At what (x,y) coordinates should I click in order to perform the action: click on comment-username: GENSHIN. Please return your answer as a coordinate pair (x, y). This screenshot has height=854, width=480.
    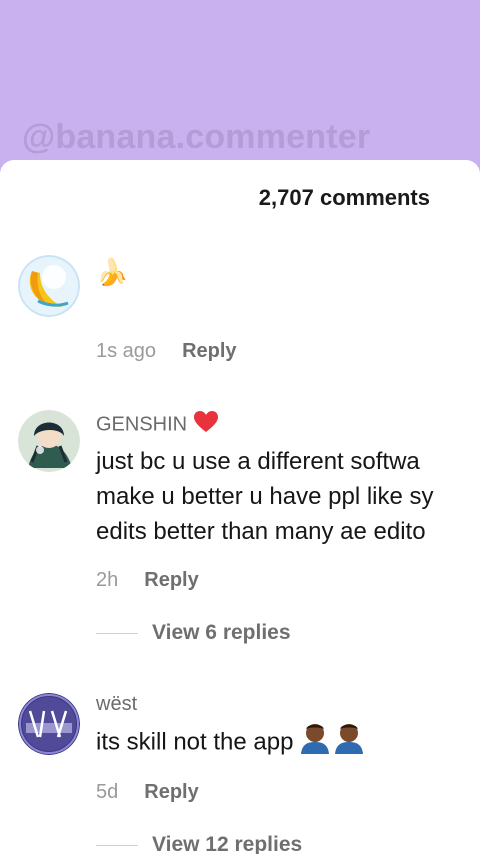
    Looking at the image, I should click on (288, 425).